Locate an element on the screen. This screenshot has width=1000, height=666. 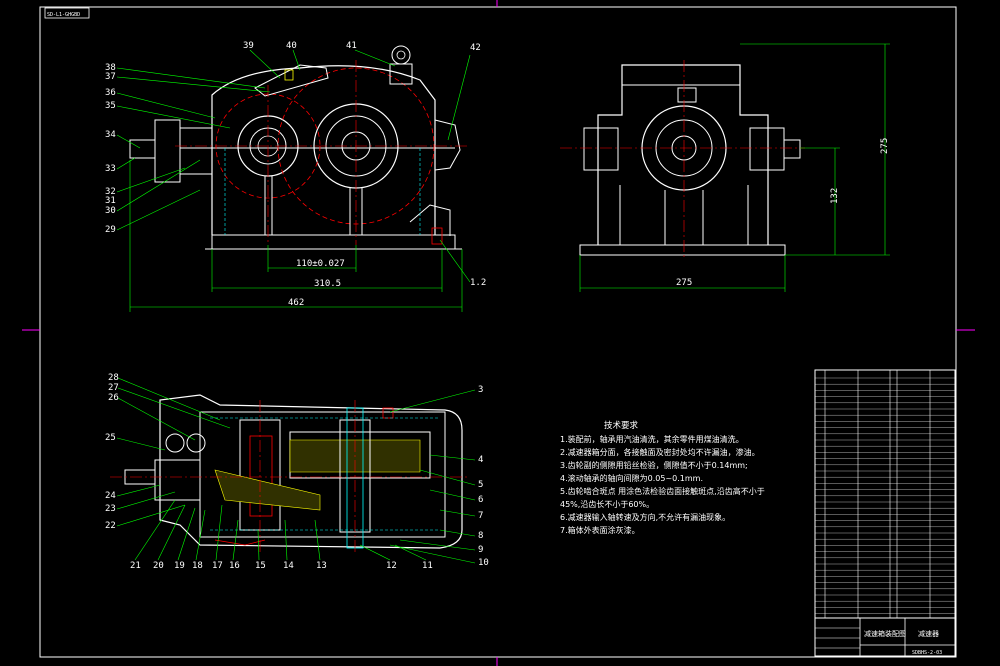
top-part-label: 25 is located at coordinates (110, 438).